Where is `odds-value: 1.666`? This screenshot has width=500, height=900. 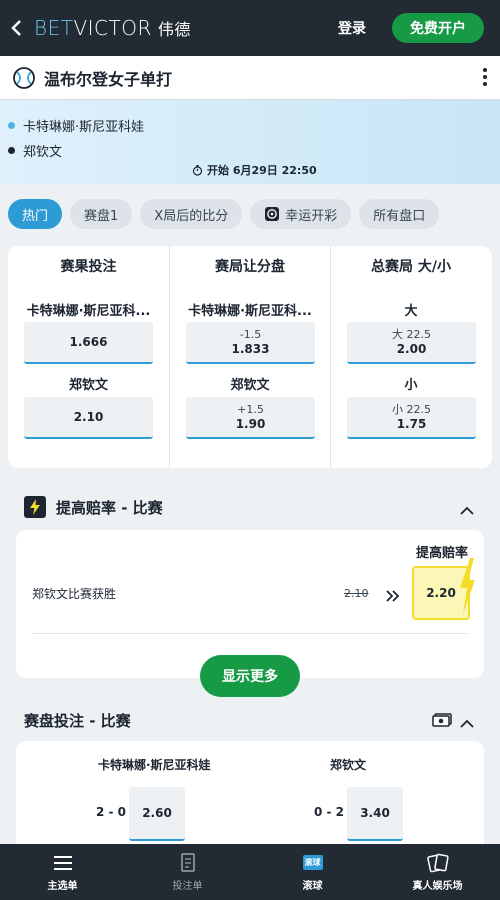
odds-value: 1.666 is located at coordinates (88, 341).